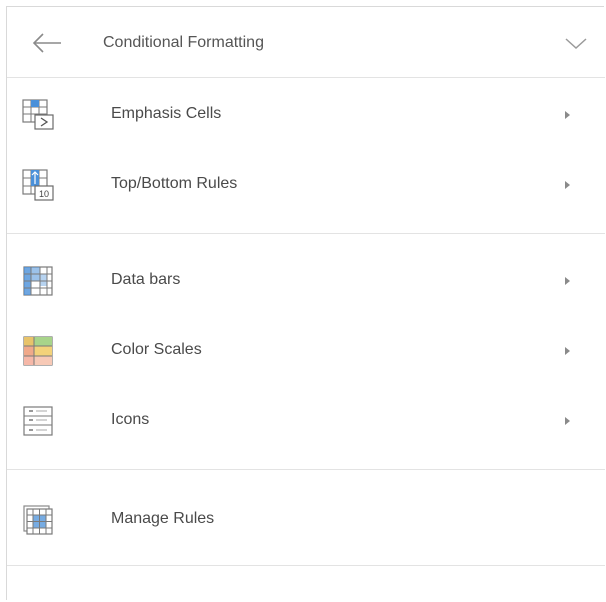 This screenshot has height=602, width=606. What do you see at coordinates (38, 421) in the screenshot?
I see `icon-sets-icon` at bounding box center [38, 421].